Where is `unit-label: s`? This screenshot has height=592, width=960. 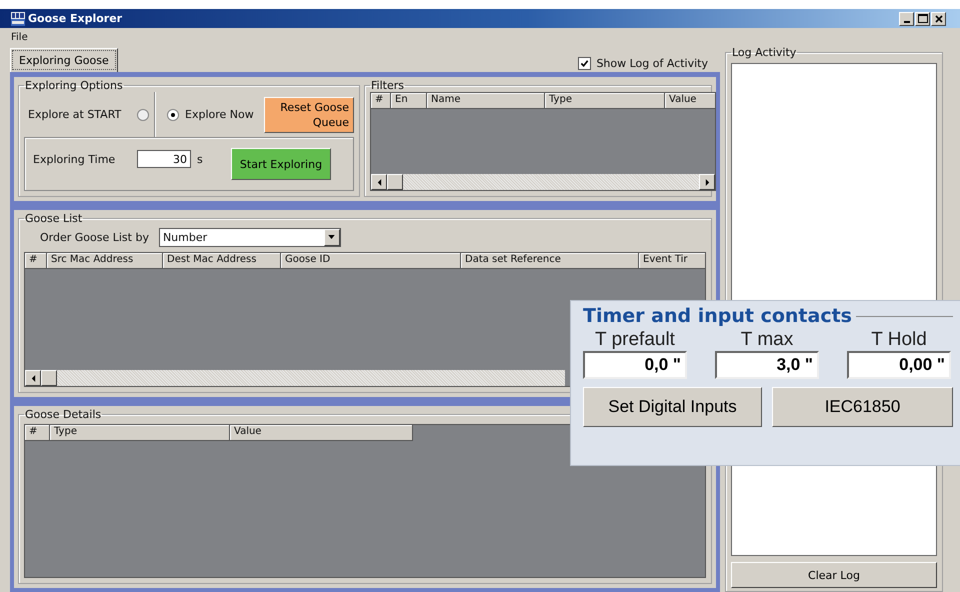
unit-label: s is located at coordinates (200, 159).